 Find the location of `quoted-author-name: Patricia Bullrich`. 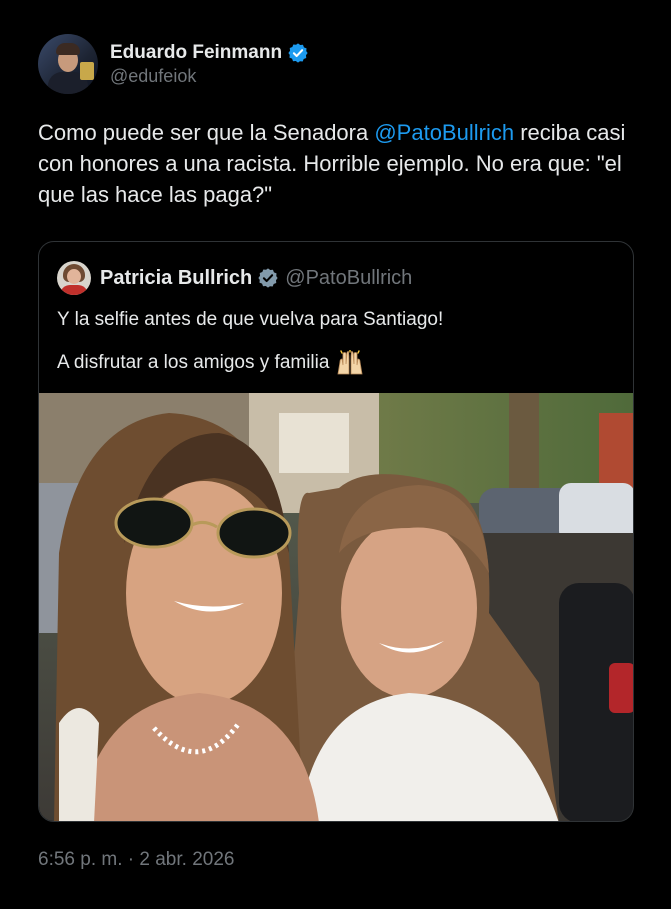

quoted-author-name: Patricia Bullrich is located at coordinates (176, 277).